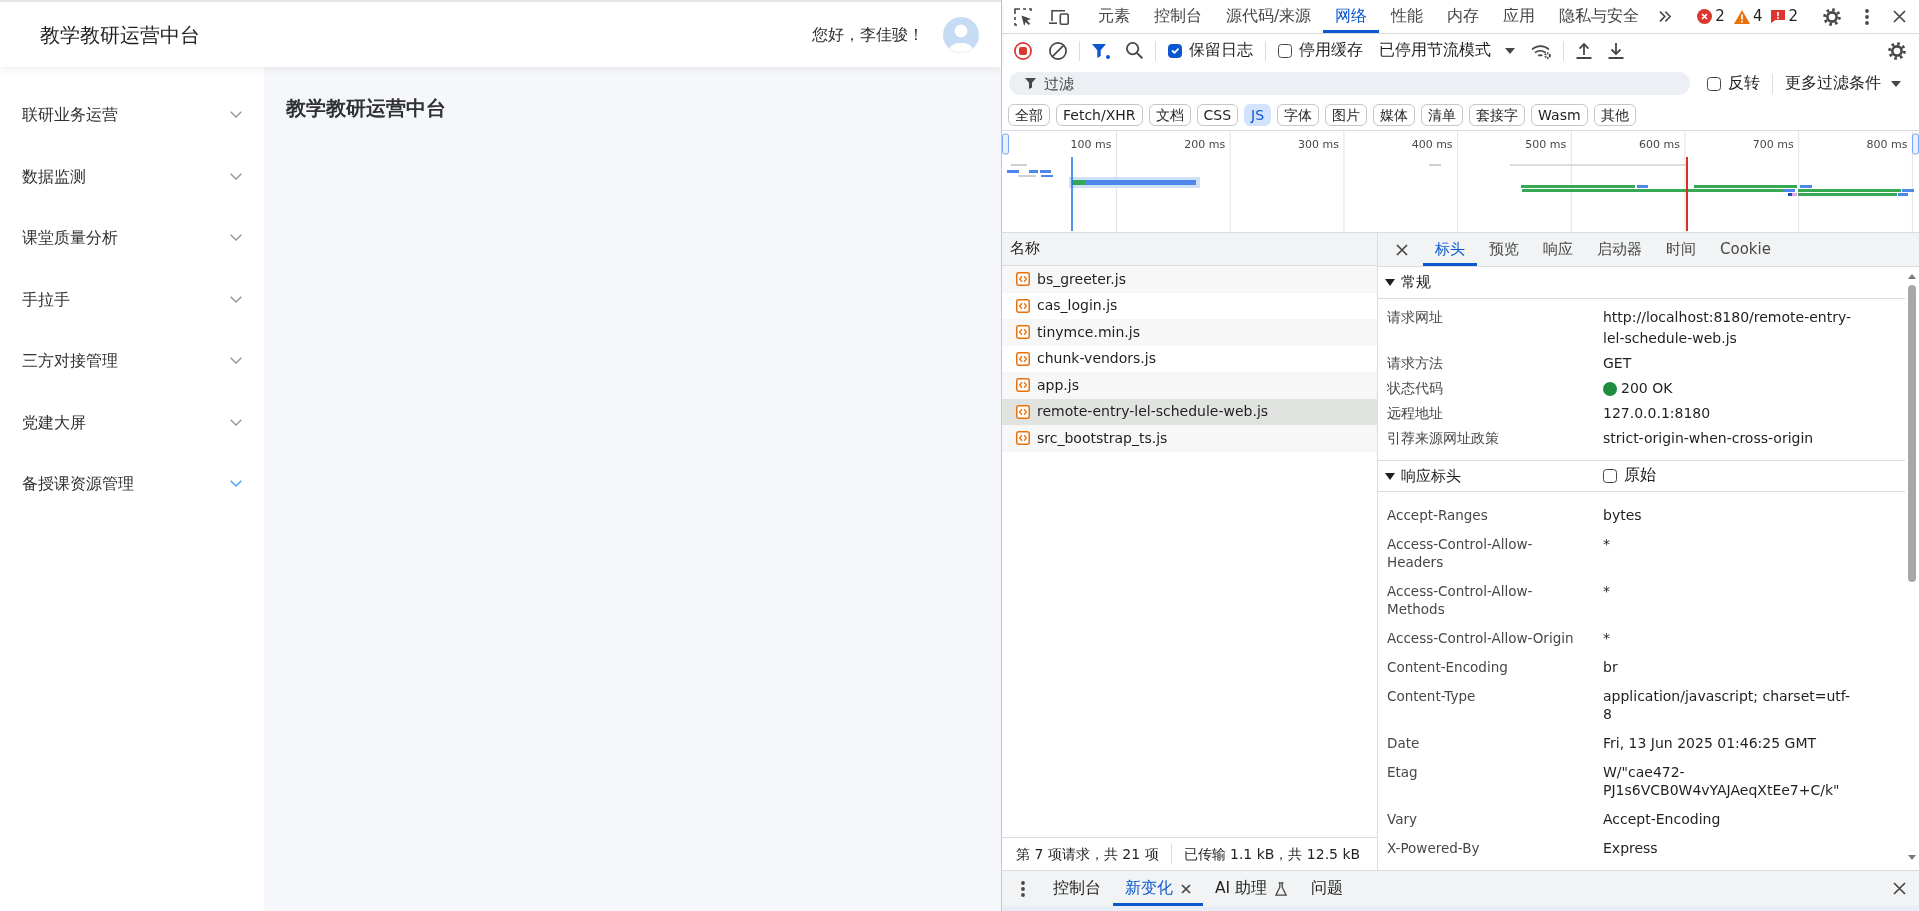 This screenshot has height=911, width=1919. I want to click on resource-type-filter: Wasm, so click(1559, 115).